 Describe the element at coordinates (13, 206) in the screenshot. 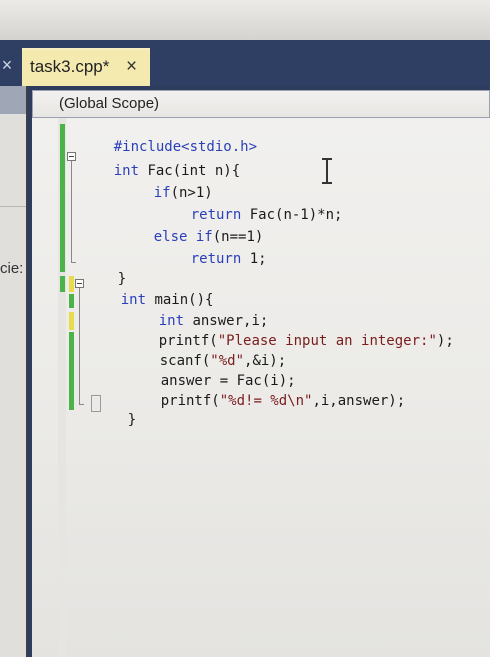

I see `panel-divider` at that location.